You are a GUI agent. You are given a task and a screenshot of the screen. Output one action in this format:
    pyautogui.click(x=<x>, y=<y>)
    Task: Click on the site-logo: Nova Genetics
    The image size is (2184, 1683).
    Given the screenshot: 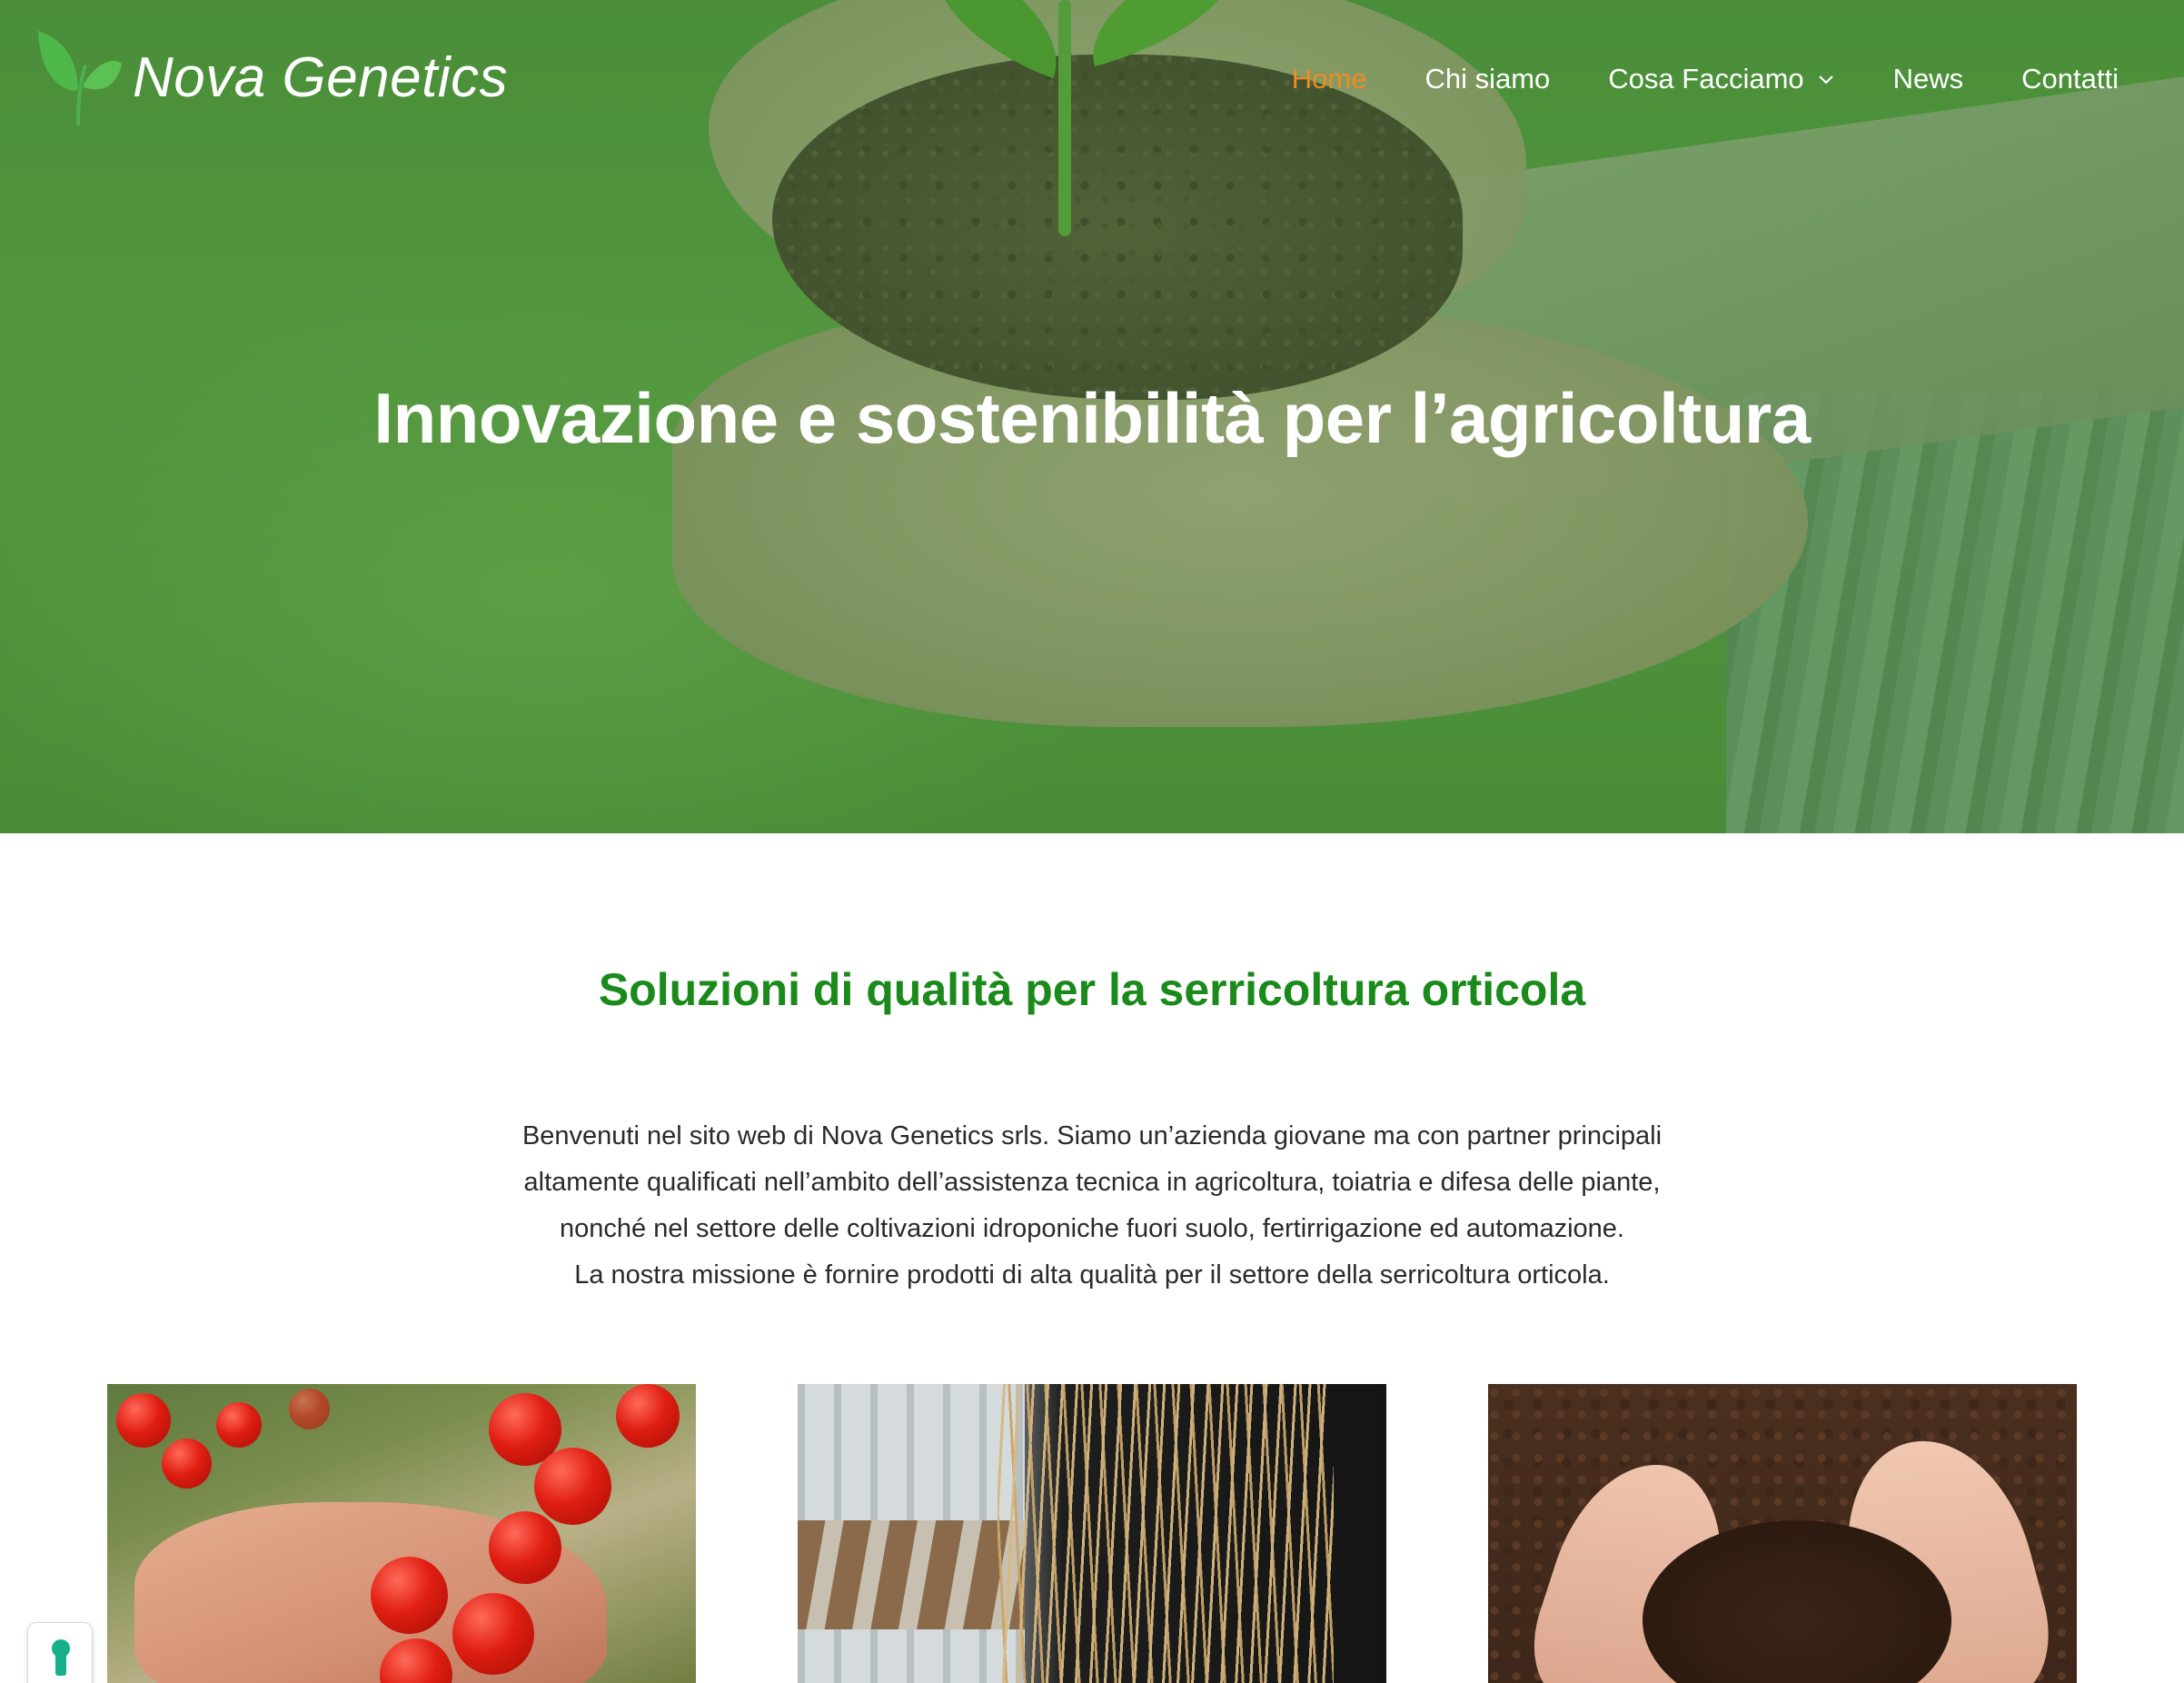 What is the action you would take?
    pyautogui.click(x=270, y=77)
    